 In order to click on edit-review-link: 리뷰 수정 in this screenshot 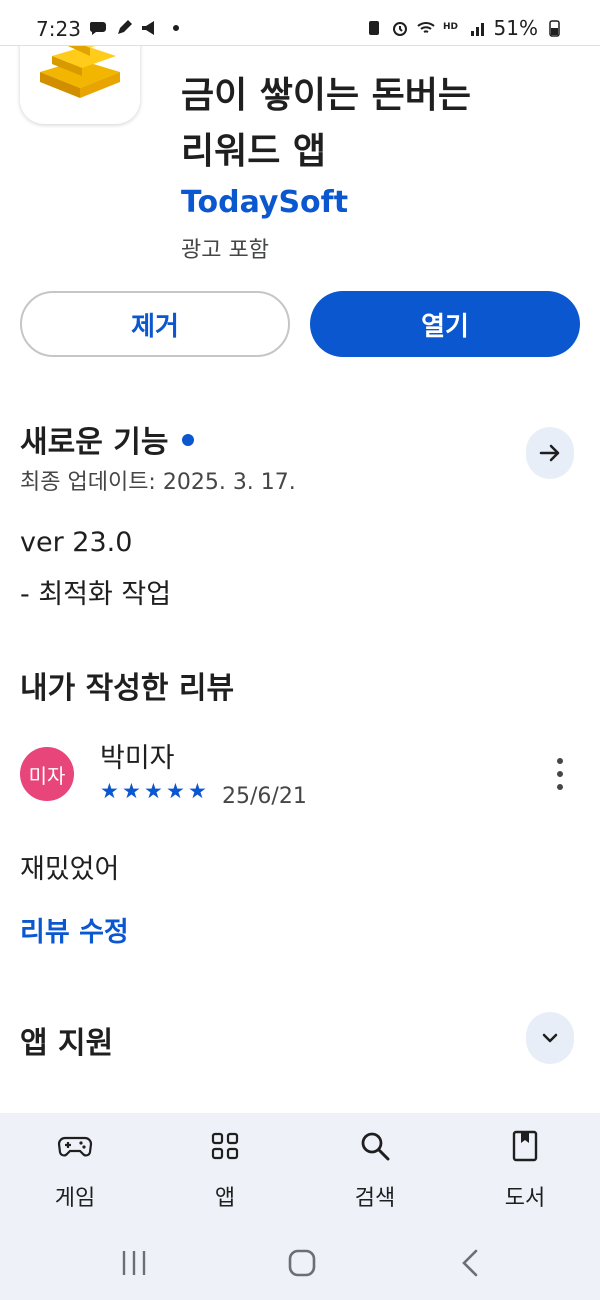, I will do `click(74, 929)`.